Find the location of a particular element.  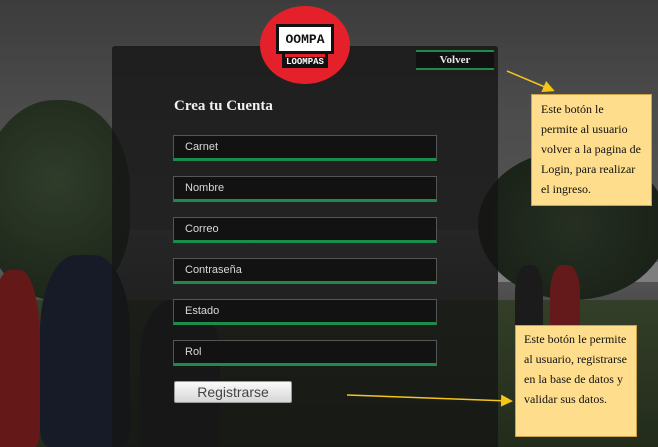

register-button: Registrarse is located at coordinates (233, 392).